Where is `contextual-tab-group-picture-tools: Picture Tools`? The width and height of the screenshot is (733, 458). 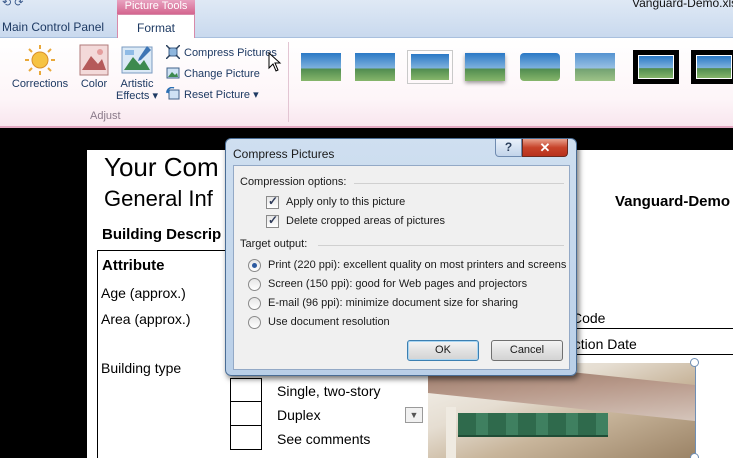
contextual-tab-group-picture-tools: Picture Tools is located at coordinates (156, 7).